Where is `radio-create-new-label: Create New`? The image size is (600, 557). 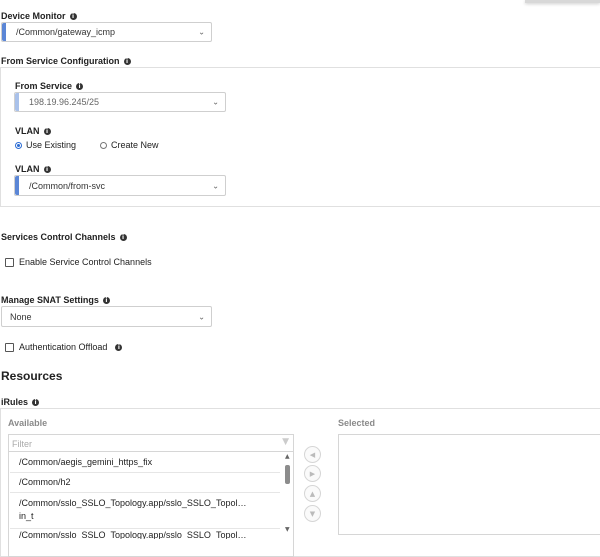 radio-create-new-label: Create New is located at coordinates (135, 145).